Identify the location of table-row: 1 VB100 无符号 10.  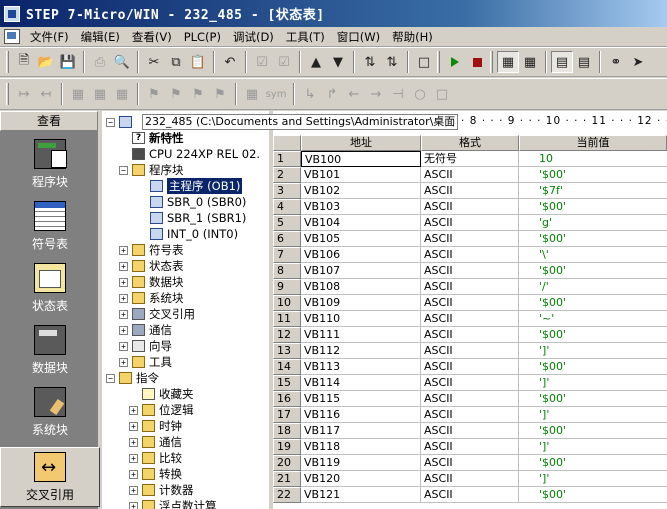
(470, 159).